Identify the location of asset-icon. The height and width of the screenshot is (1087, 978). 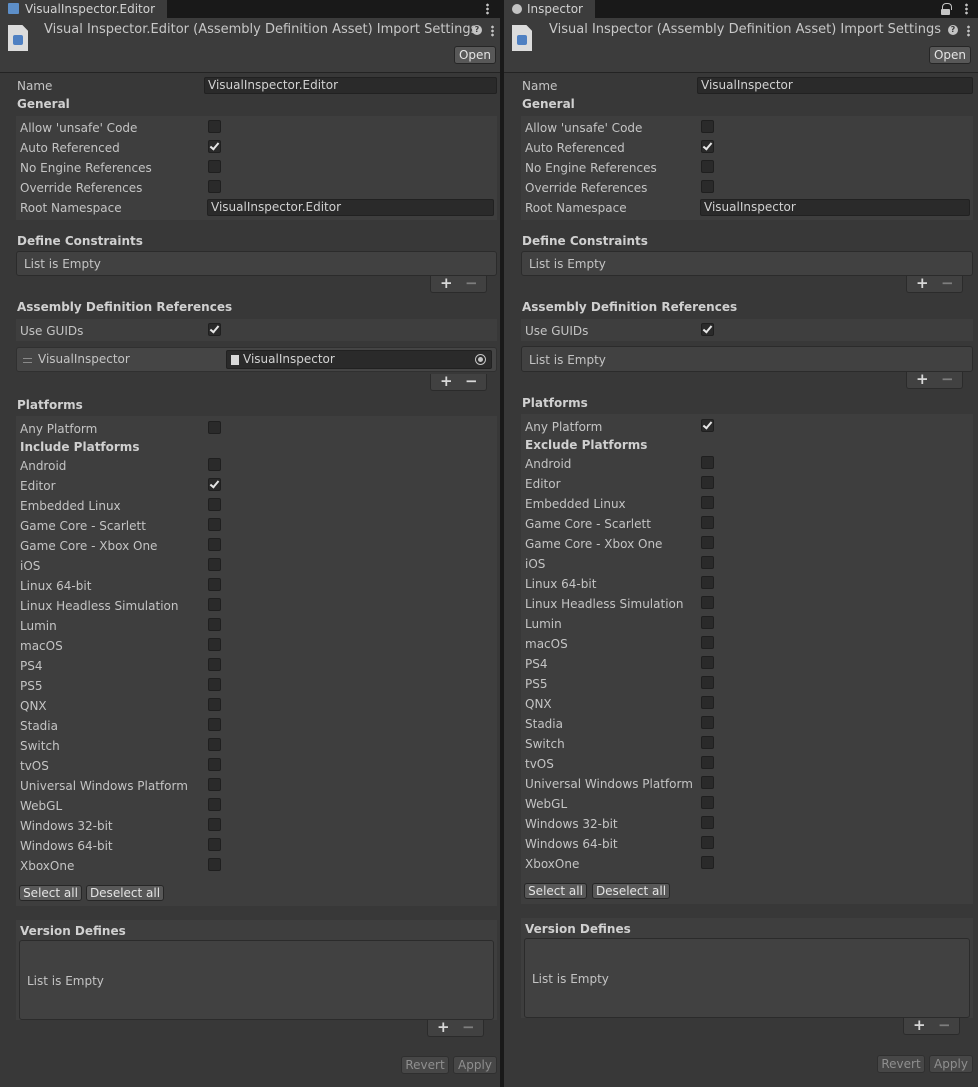
(235, 360).